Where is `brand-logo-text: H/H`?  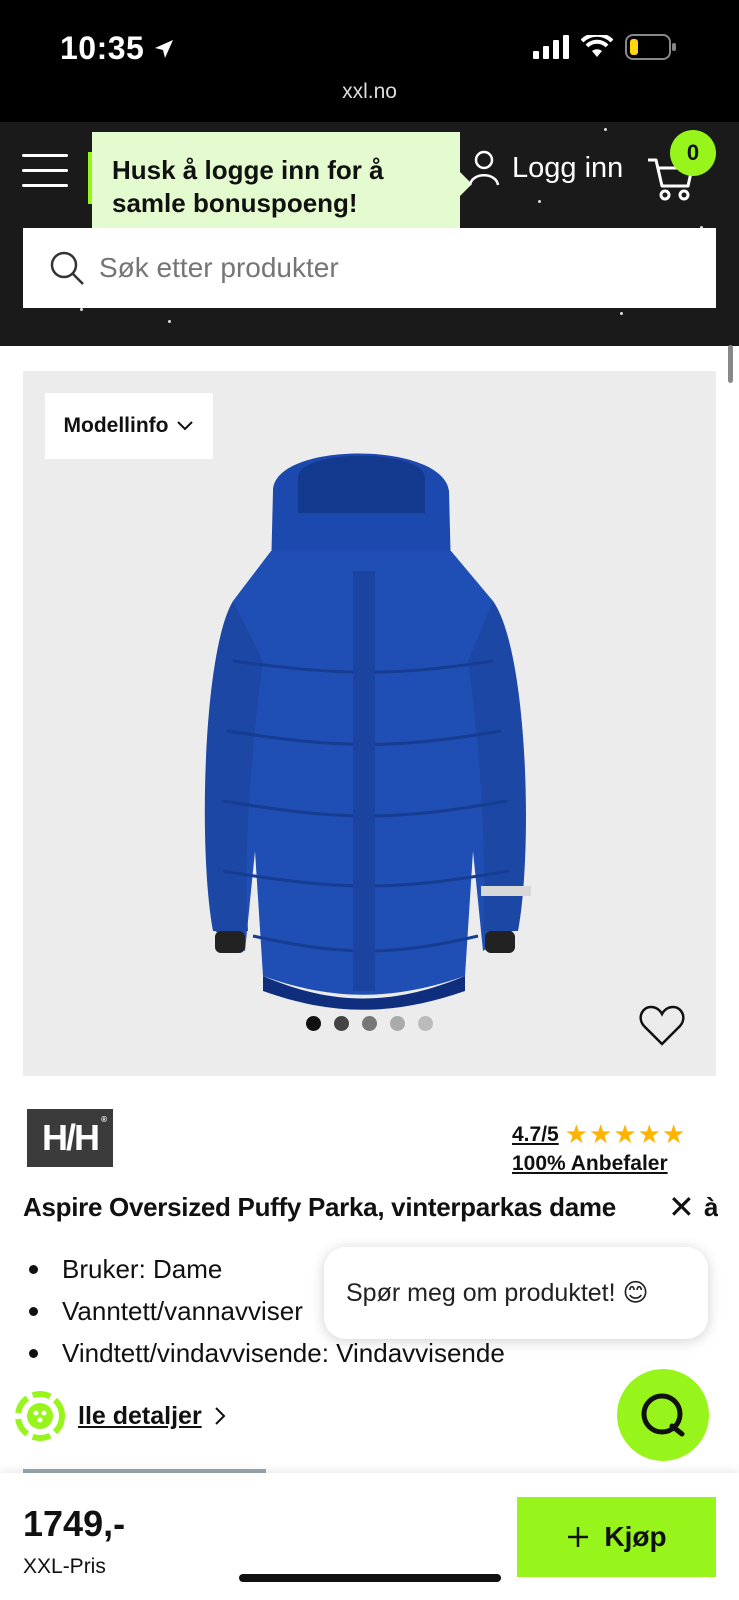
brand-logo-text: H/H is located at coordinates (71, 1137).